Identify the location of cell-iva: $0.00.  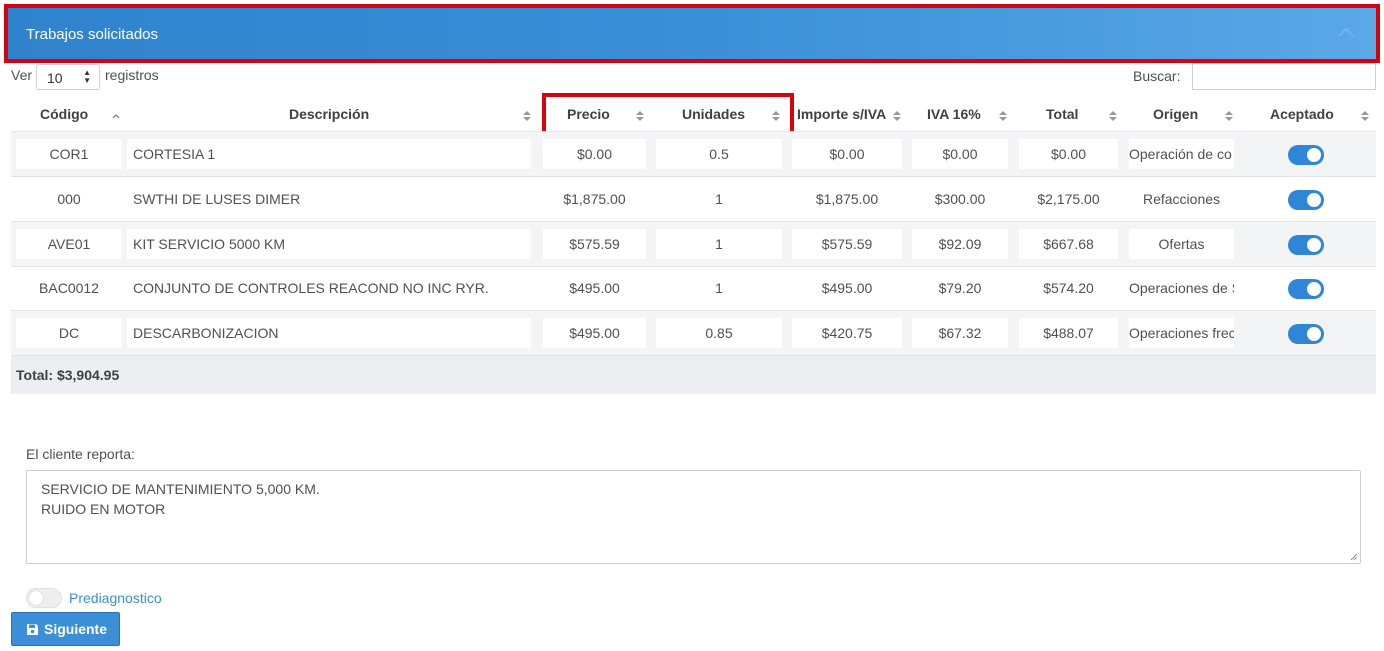
(960, 154).